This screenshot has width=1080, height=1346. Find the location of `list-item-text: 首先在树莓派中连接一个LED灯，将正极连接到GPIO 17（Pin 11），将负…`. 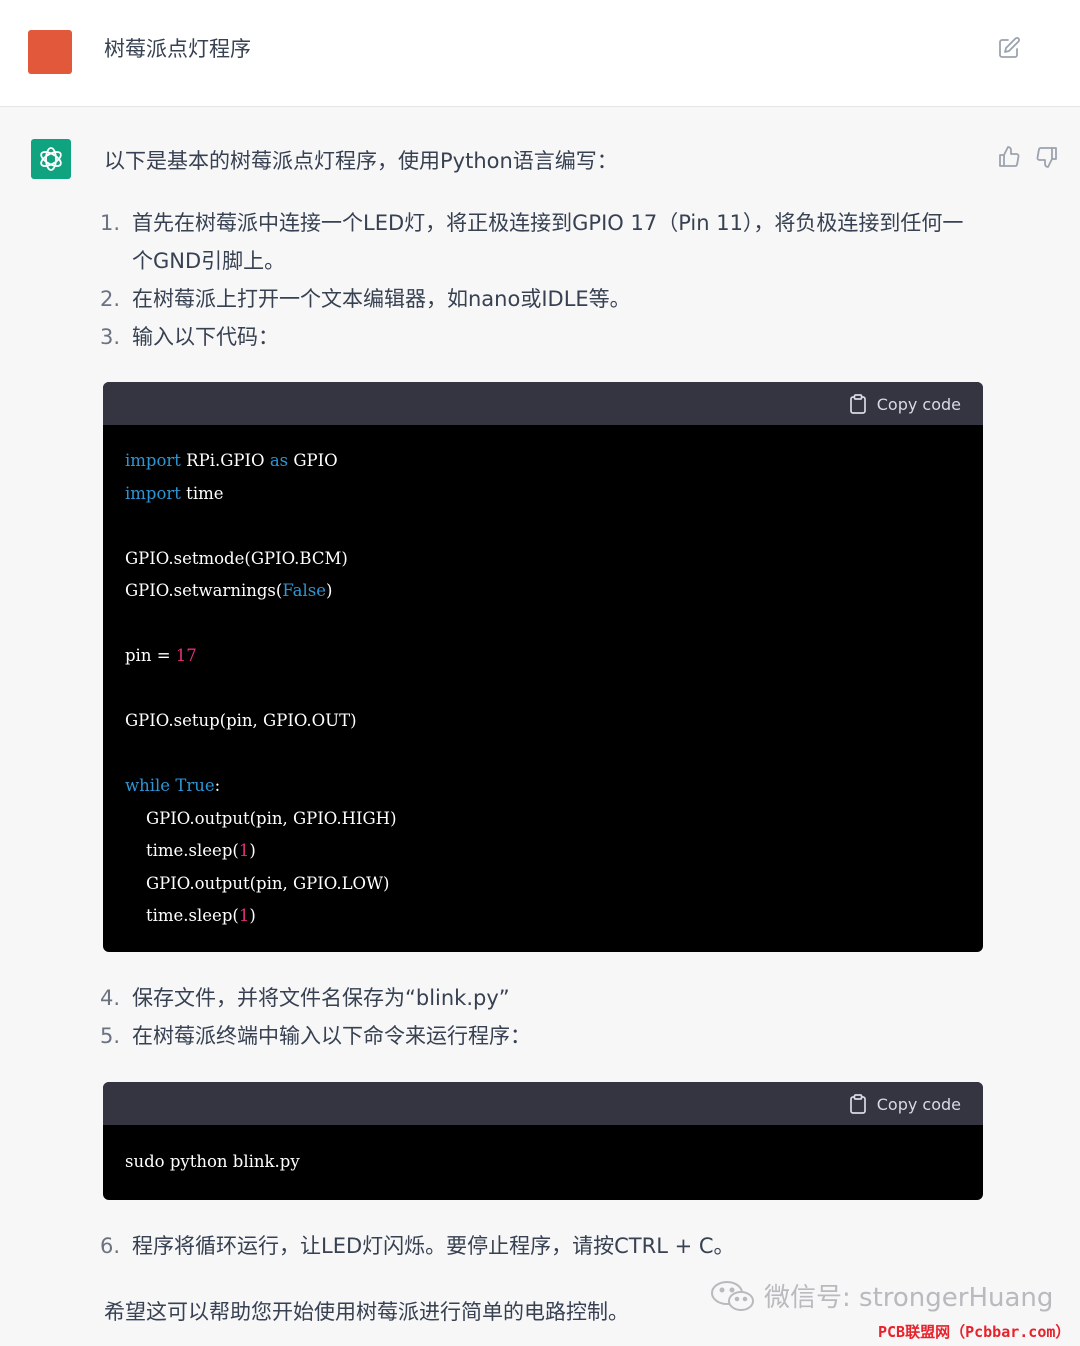

list-item-text: 首先在树莓派中连接一个LED灯，将正极连接到GPIO 17（Pin 11），将负… is located at coordinates (548, 242).